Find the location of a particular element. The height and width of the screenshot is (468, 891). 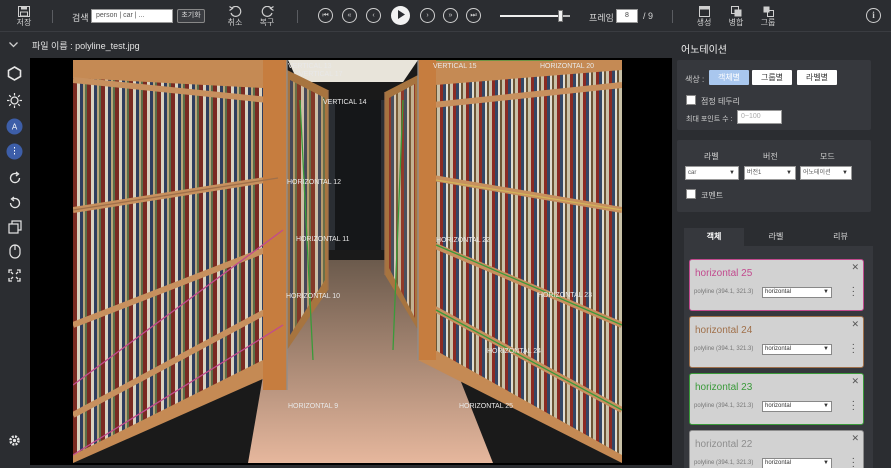

mode-select: 어노테이션 ▼ is located at coordinates (826, 173).